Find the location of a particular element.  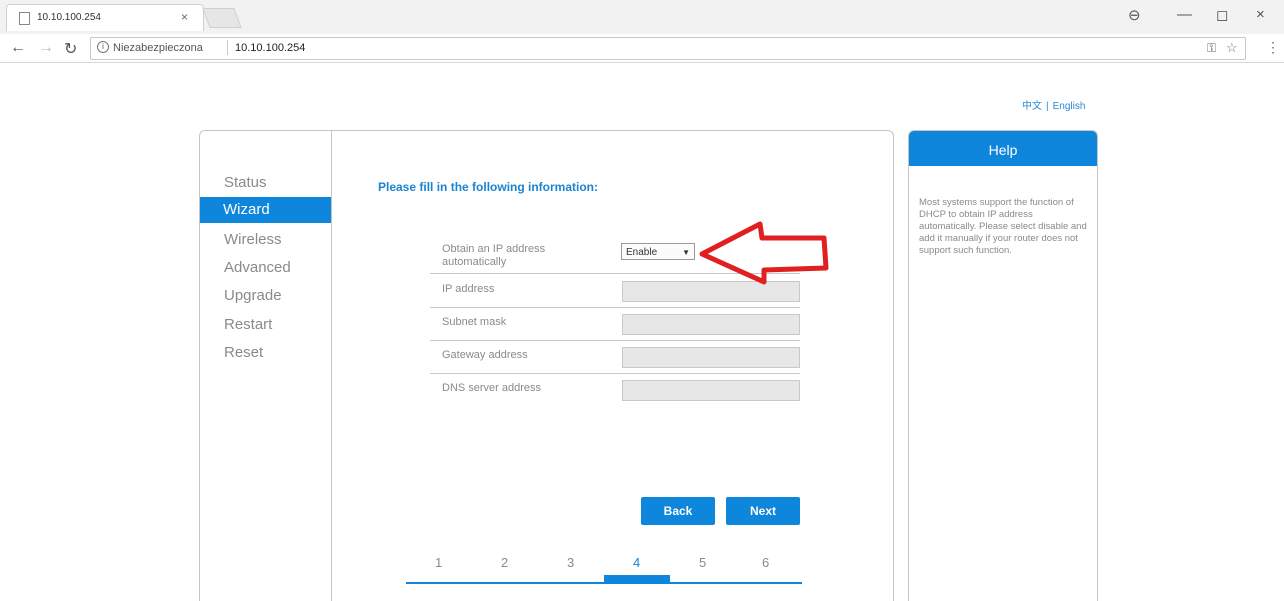

sidebar-item-restart: Restart is located at coordinates (248, 324).